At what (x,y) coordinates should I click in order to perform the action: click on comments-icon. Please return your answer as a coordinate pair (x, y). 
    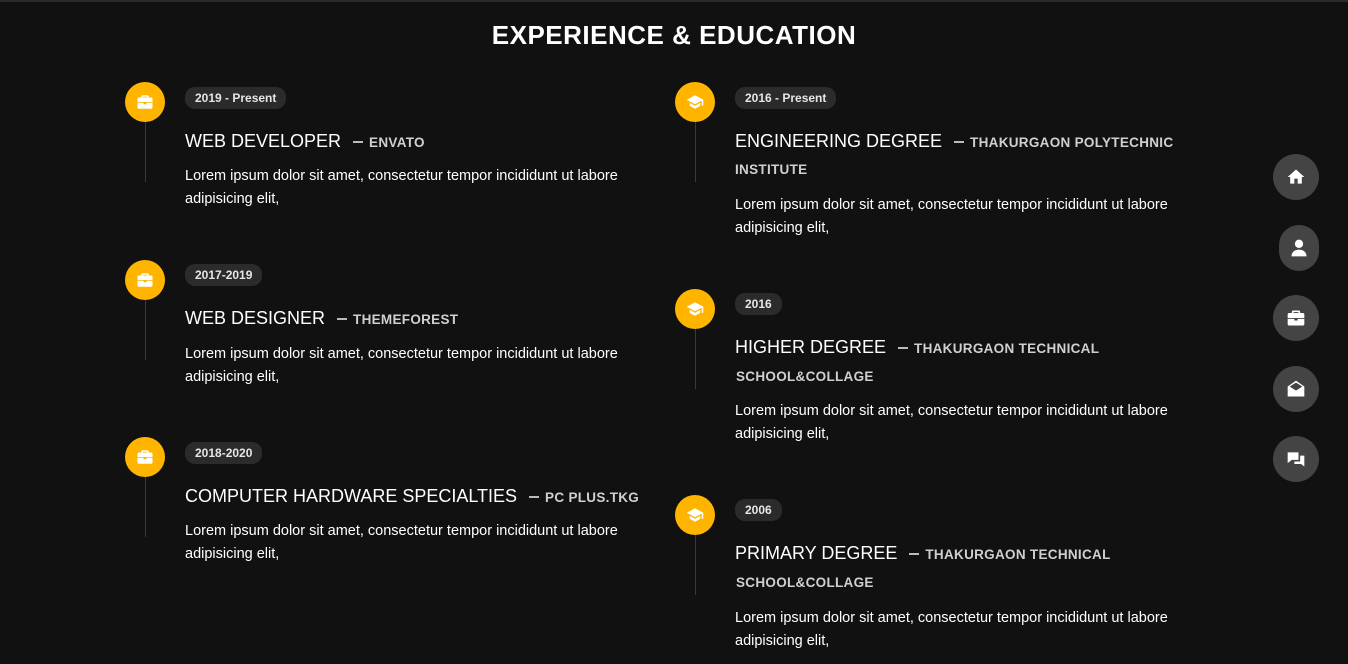
    Looking at the image, I should click on (1296, 459).